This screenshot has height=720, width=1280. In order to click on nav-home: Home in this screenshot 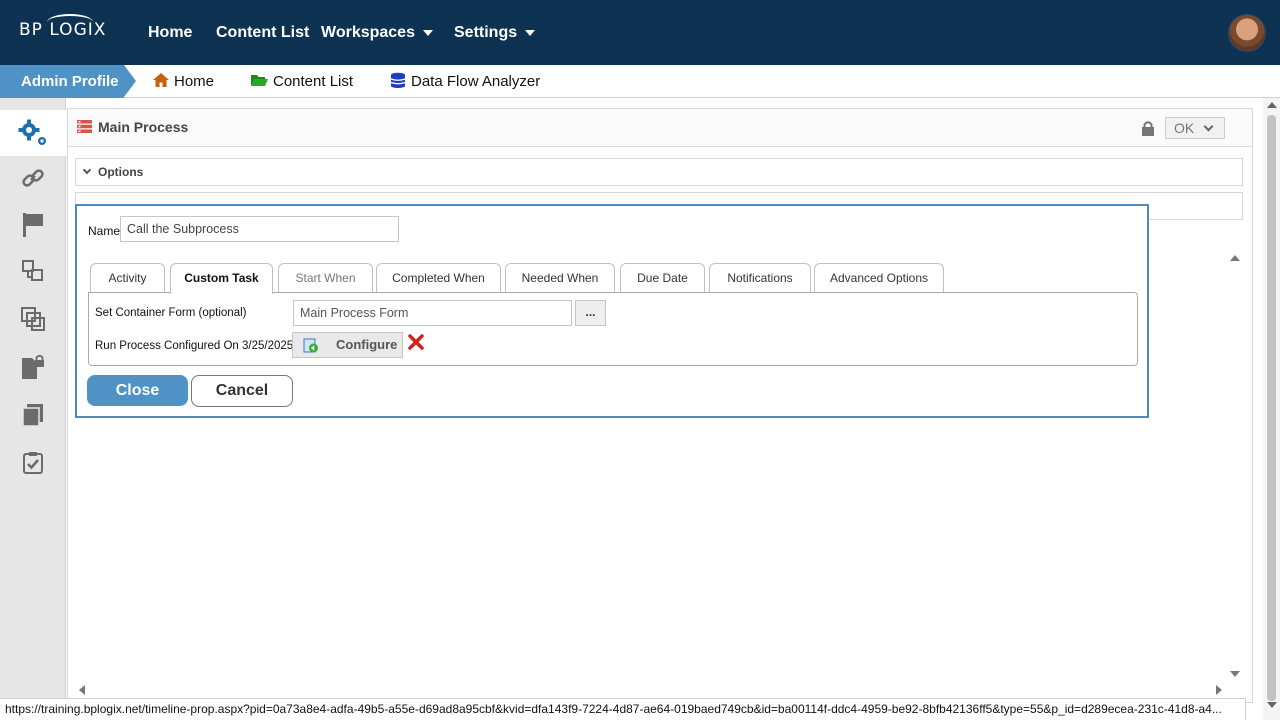, I will do `click(170, 33)`.